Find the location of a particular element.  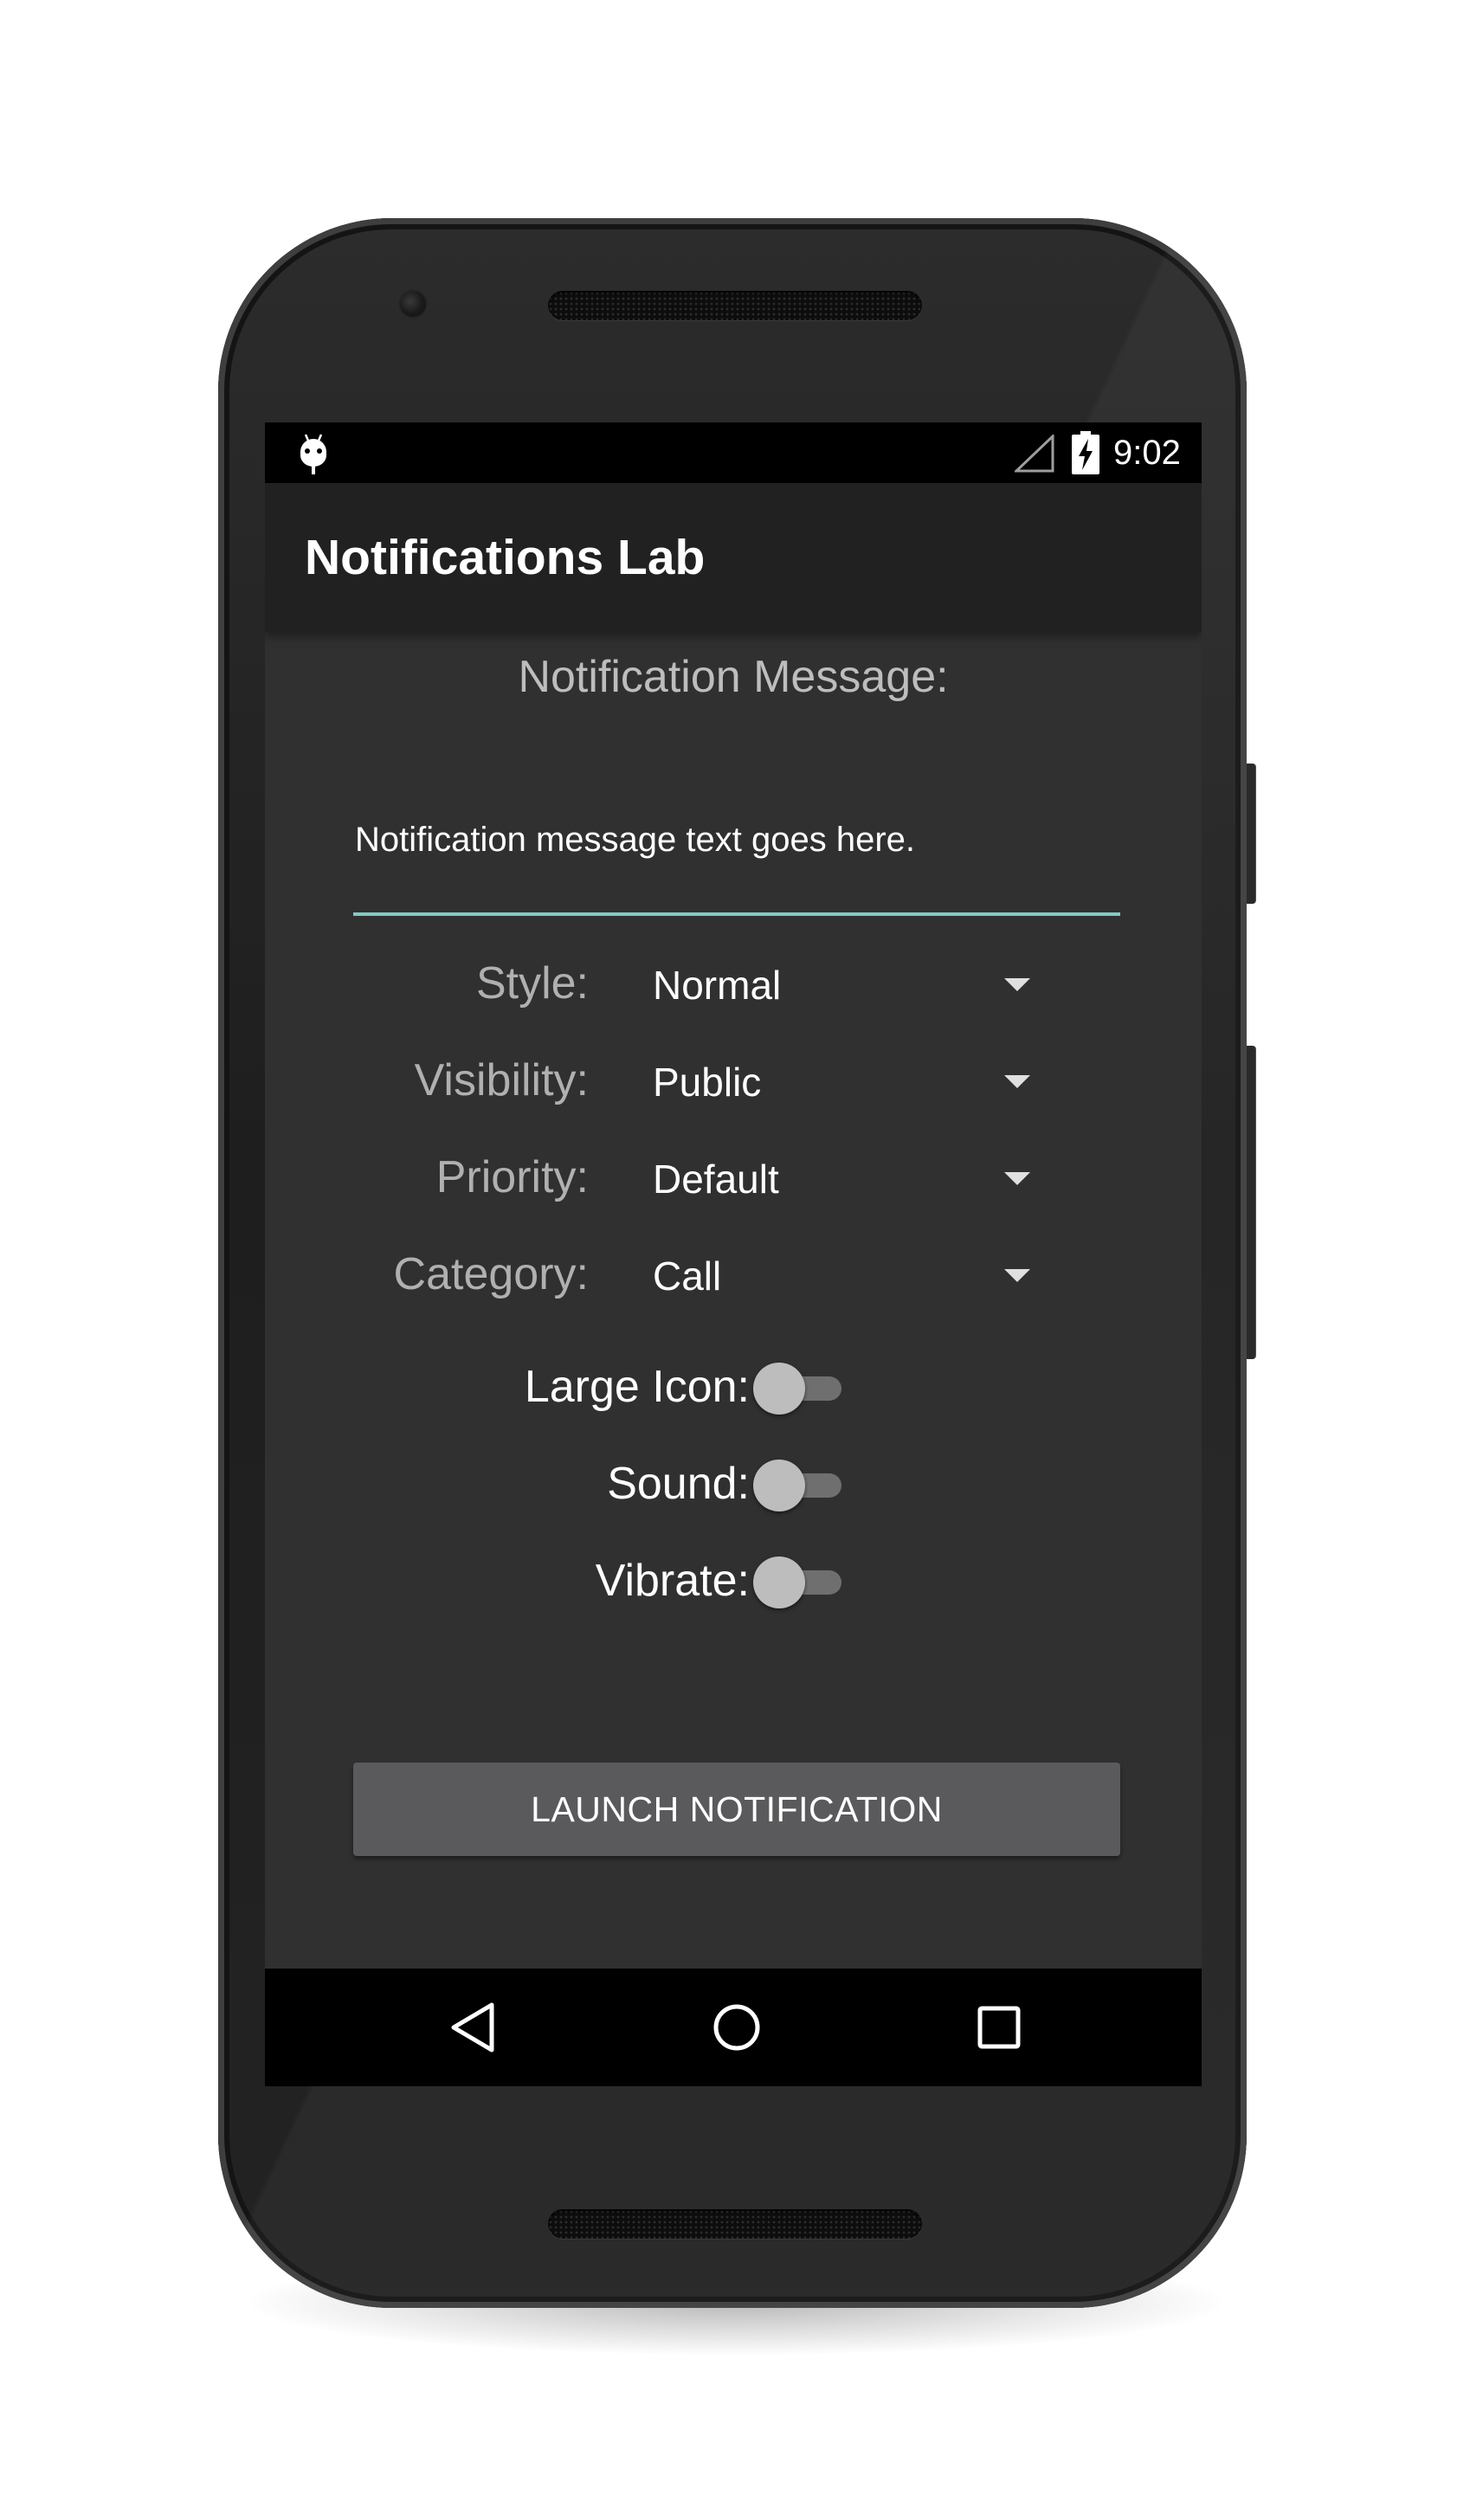

visibility-row: Visibility: Public is located at coordinates (733, 1082).